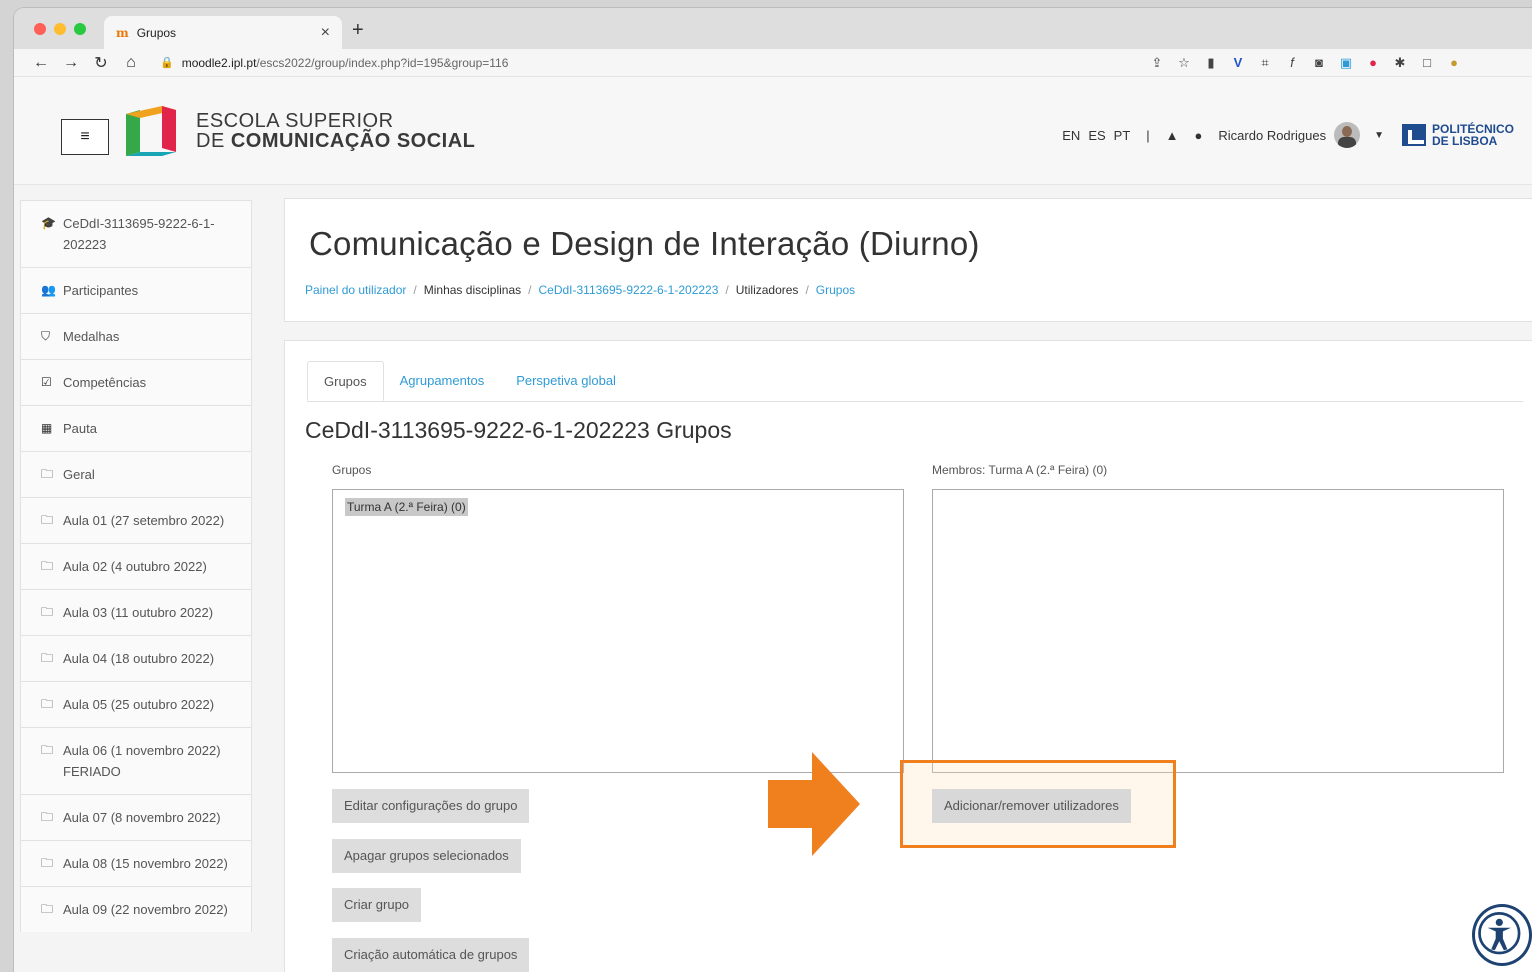 The image size is (1532, 972). Describe the element at coordinates (85, 137) in the screenshot. I see `menu-toggle-button: ≡` at that location.